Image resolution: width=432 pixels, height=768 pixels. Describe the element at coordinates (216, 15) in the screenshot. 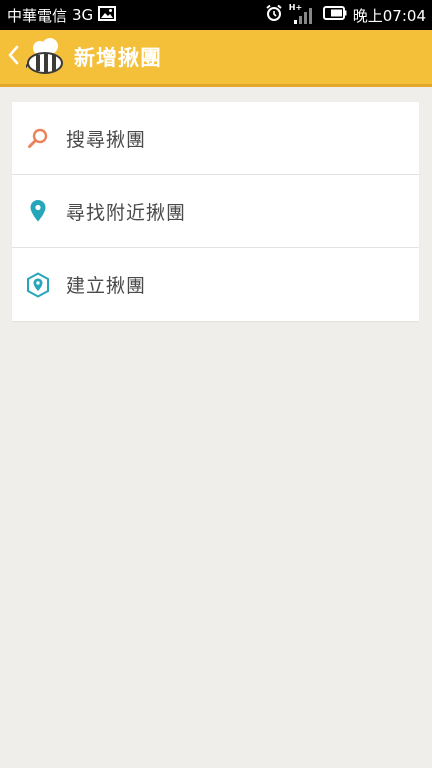

I see `status-bar: 中華電信 3G H+ 晚上07:04` at that location.